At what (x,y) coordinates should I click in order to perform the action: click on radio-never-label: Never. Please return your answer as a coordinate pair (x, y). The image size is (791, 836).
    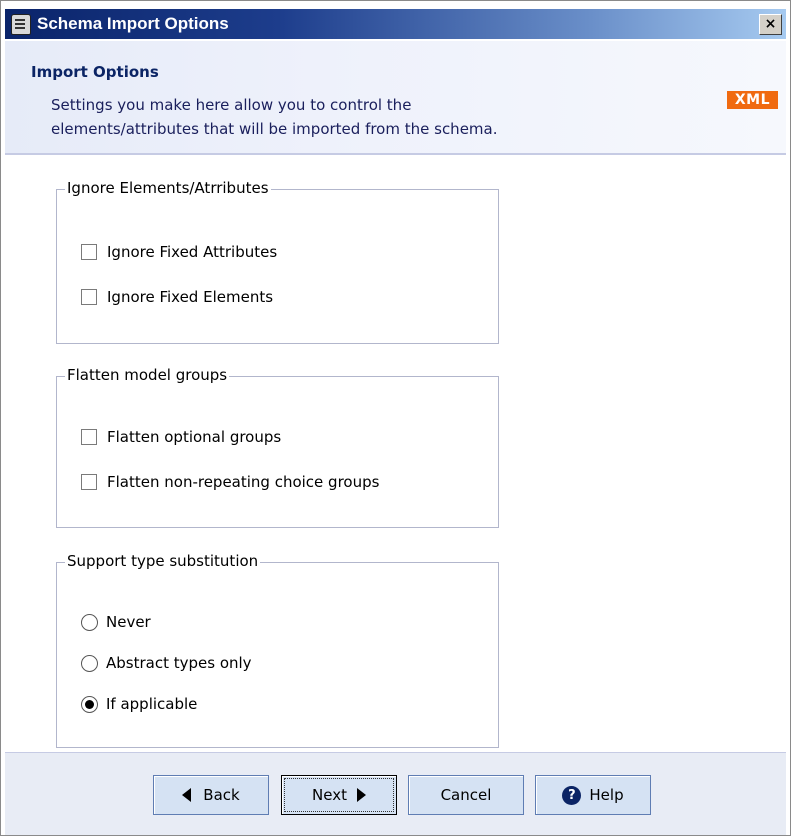
    Looking at the image, I should click on (128, 622).